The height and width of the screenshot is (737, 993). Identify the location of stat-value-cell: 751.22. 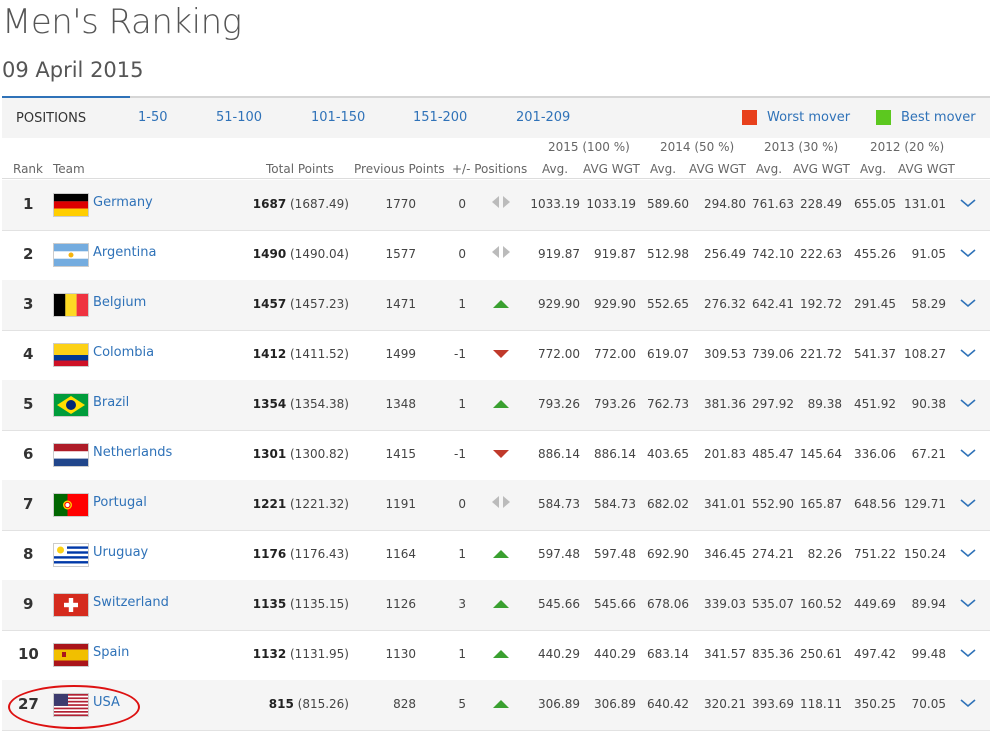
(875, 554).